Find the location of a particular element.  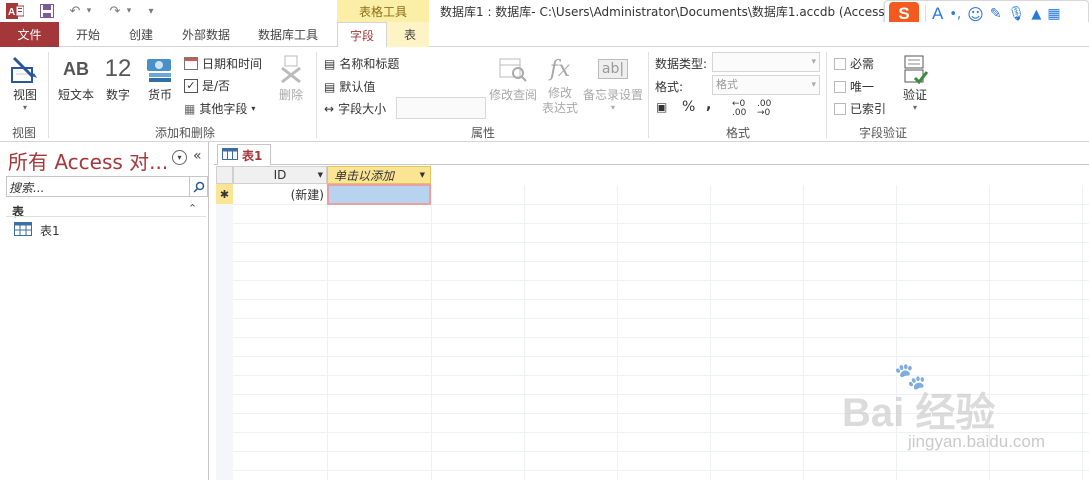

group-label-formatting: 格式 is located at coordinates (737, 133).